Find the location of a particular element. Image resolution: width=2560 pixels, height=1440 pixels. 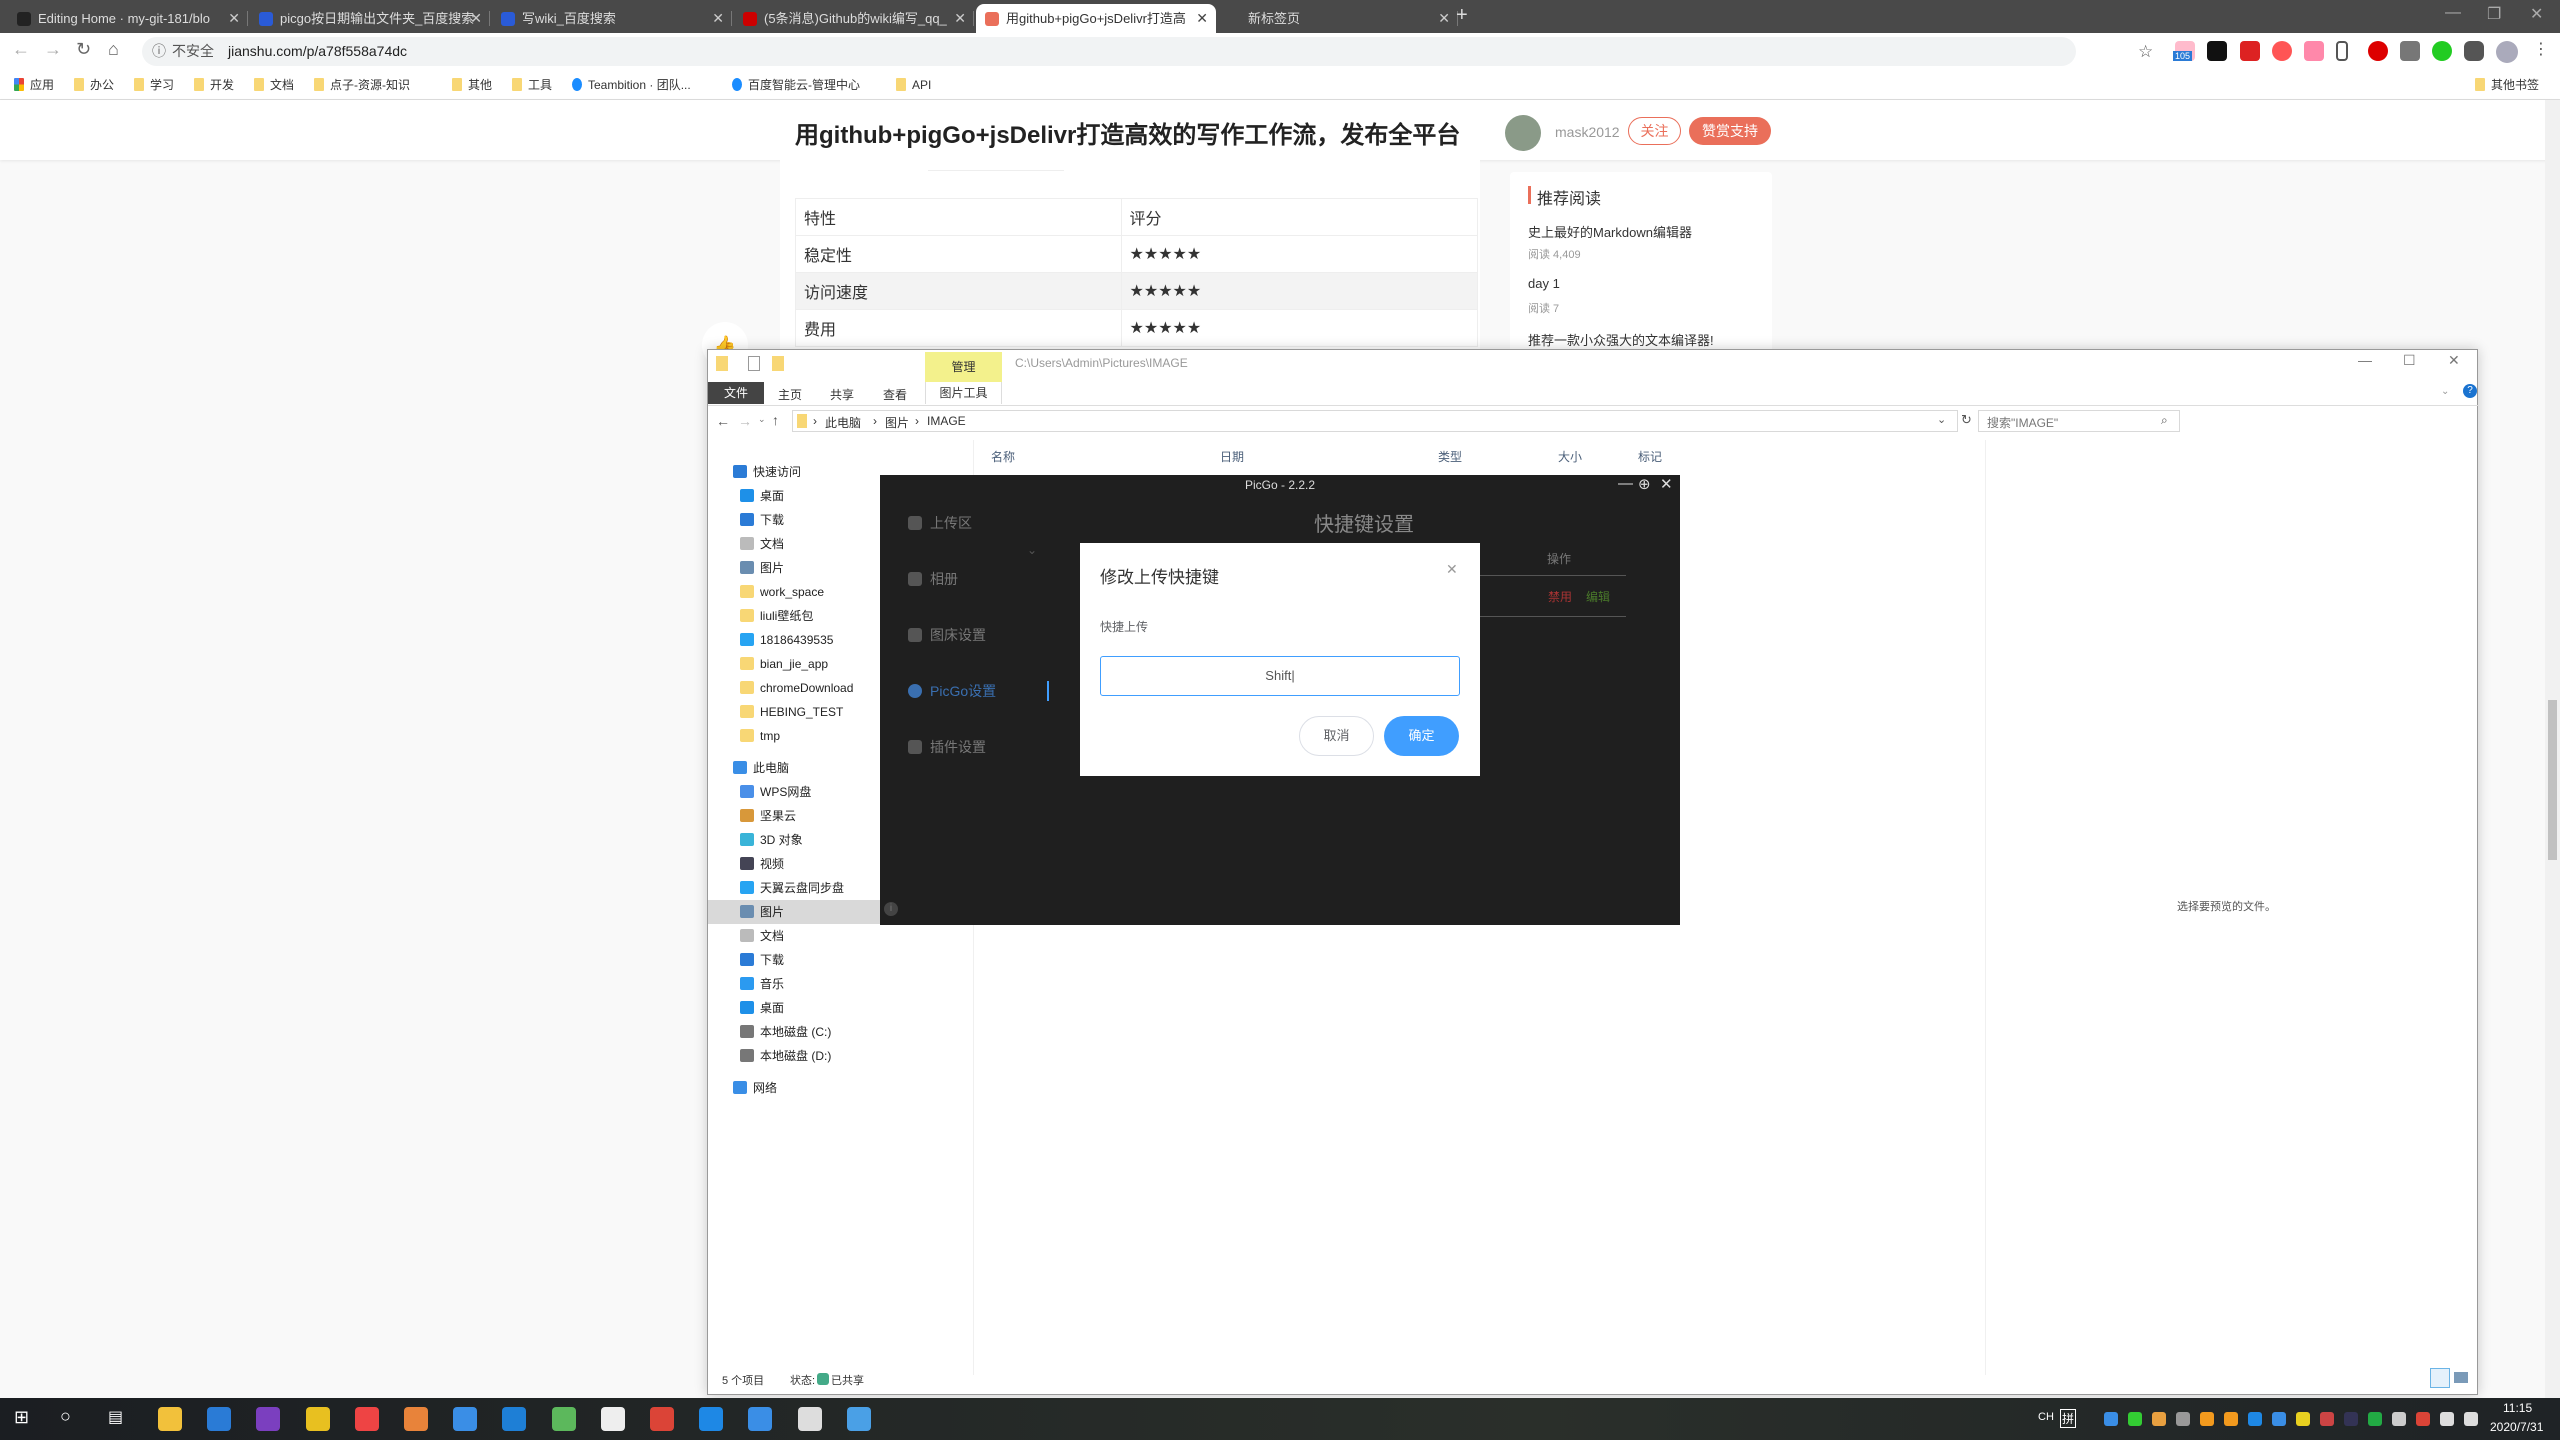

picgo-menu-item: PicGo设置 is located at coordinates (952, 691).